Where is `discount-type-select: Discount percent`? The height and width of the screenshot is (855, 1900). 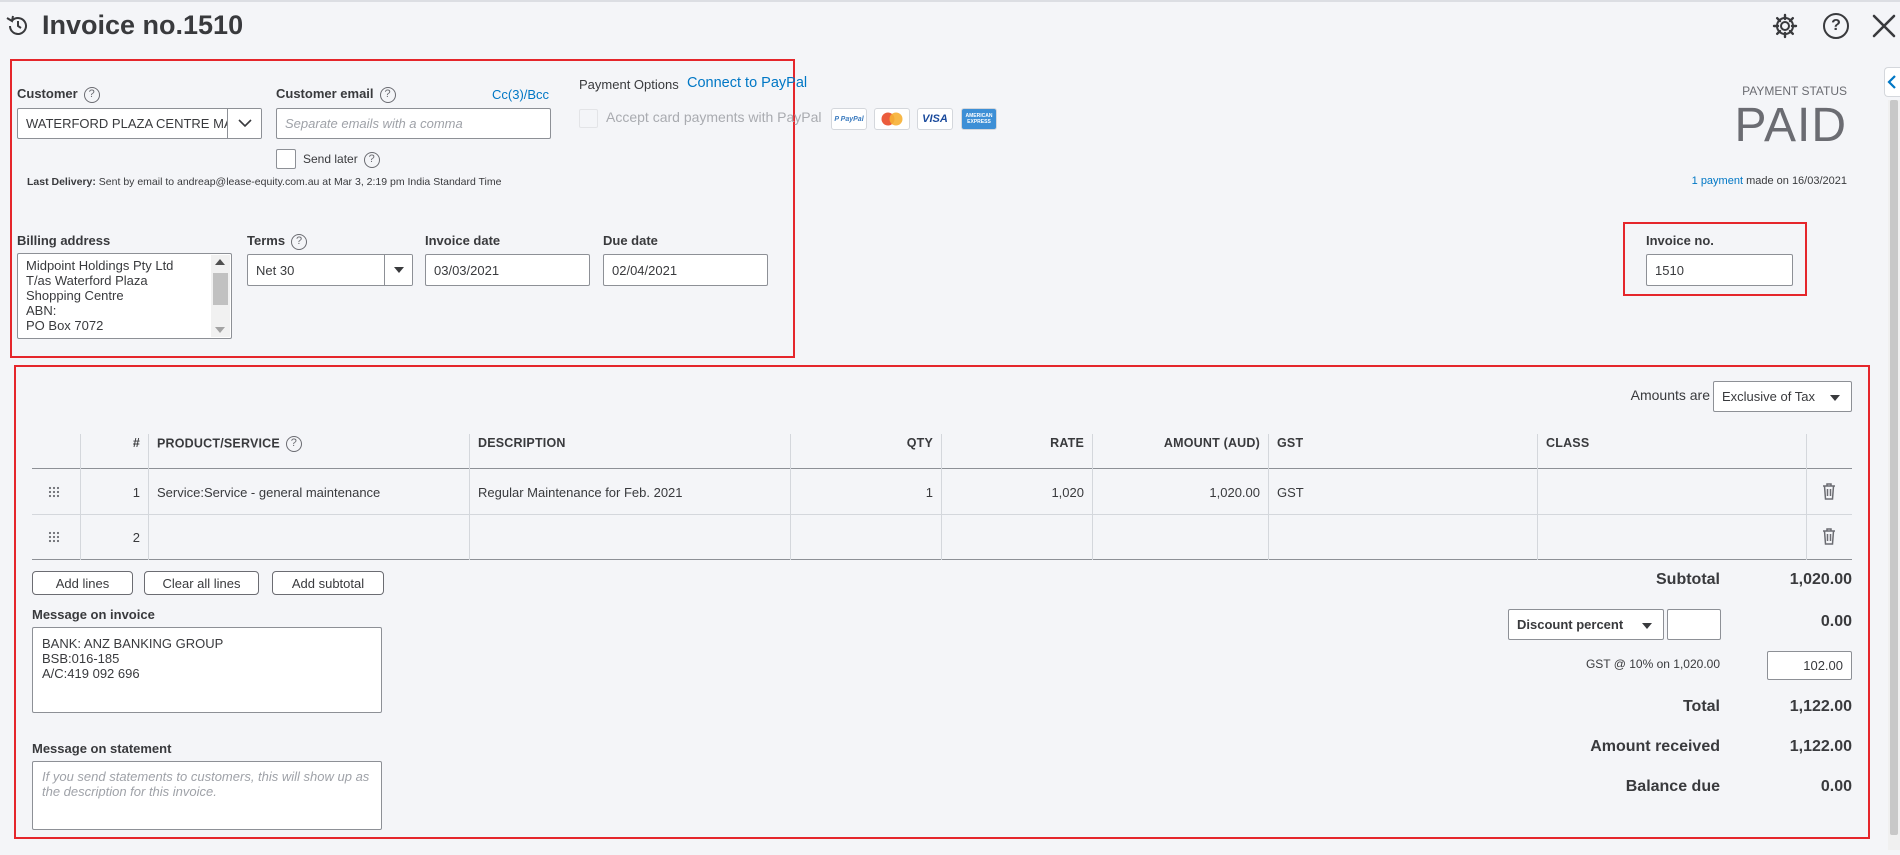
discount-type-select: Discount percent is located at coordinates (1586, 624).